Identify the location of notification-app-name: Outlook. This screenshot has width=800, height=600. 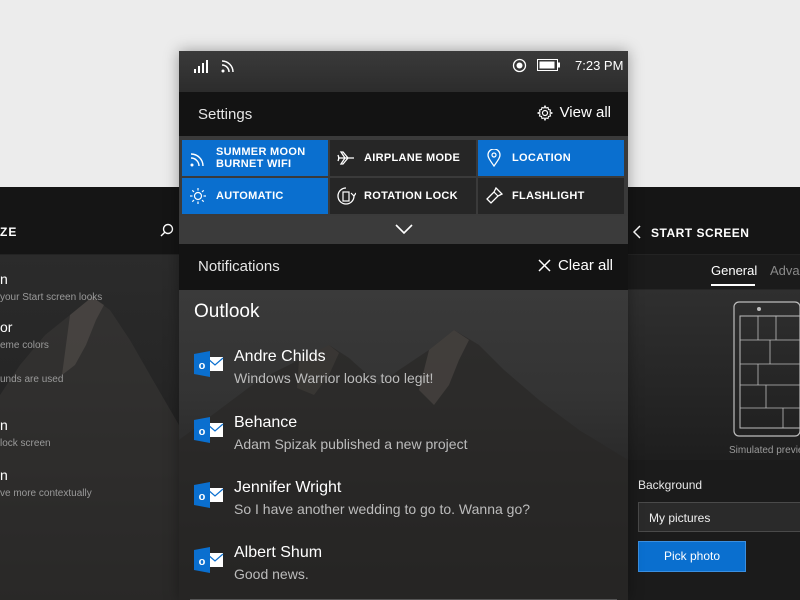
(227, 311).